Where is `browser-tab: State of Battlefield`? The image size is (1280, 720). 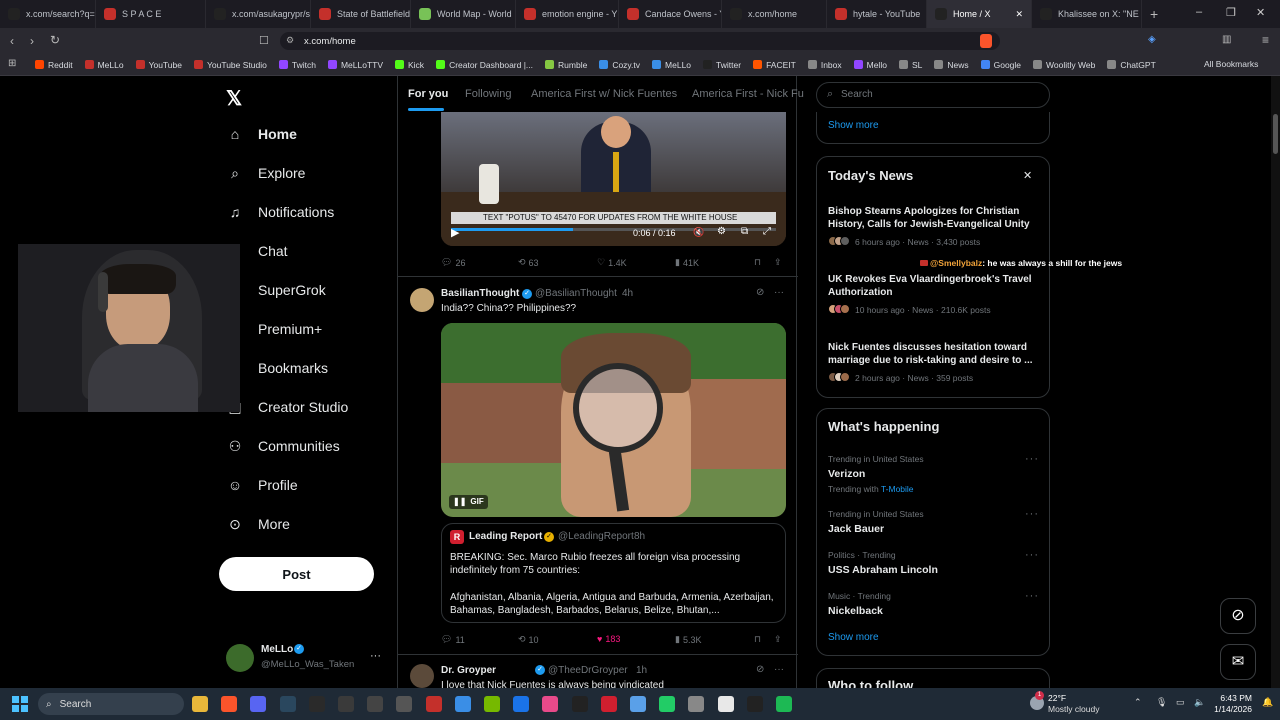
browser-tab: State of Battlefield is located at coordinates (361, 14).